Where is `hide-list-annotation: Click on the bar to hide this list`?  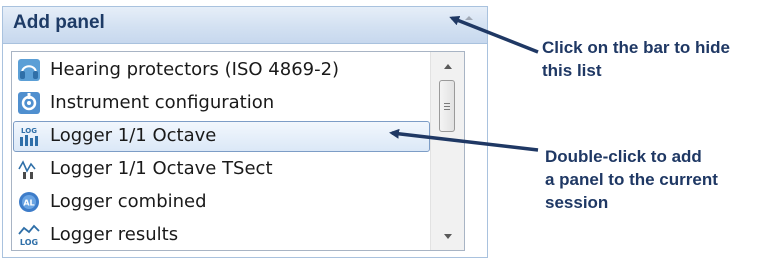 hide-list-annotation: Click on the bar to hide this list is located at coordinates (636, 59).